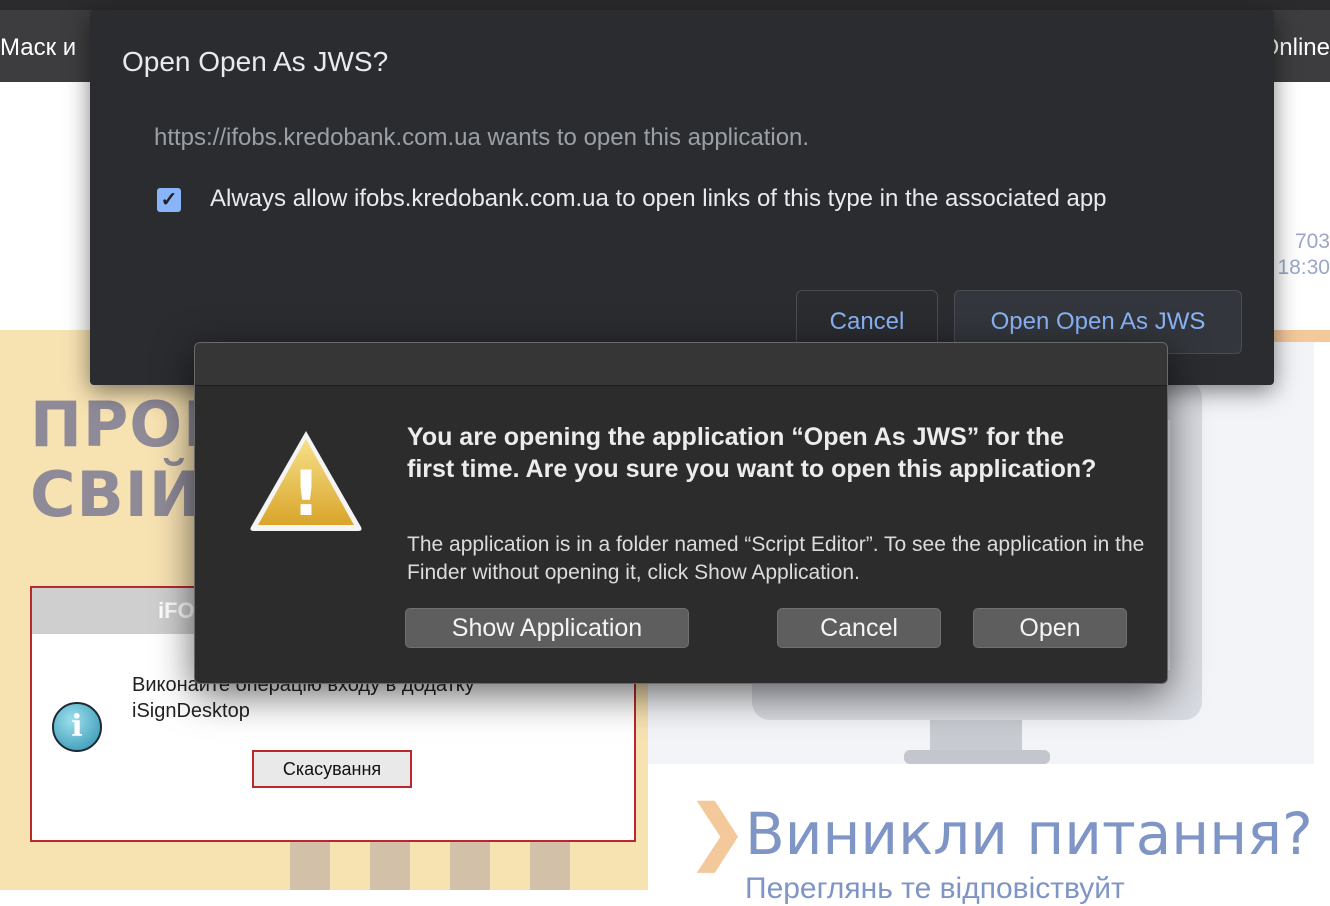 The height and width of the screenshot is (906, 1330). What do you see at coordinates (977, 757) in the screenshot?
I see `monitor-base-illustration` at bounding box center [977, 757].